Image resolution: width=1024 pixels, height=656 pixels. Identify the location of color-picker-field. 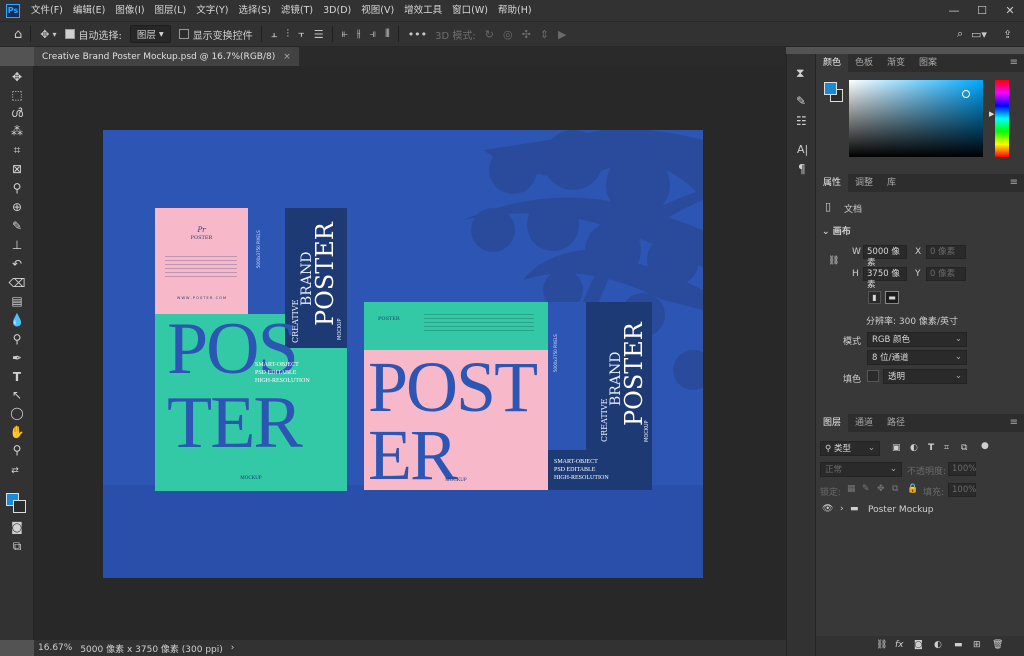
(916, 118).